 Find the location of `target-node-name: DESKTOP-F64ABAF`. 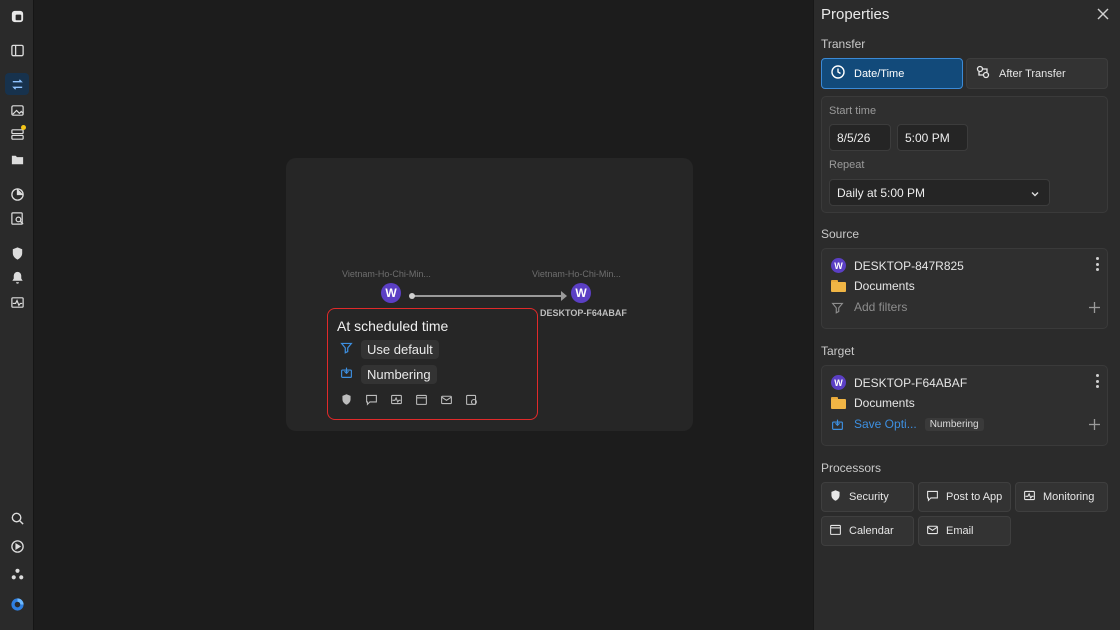

target-node-name: DESKTOP-F64ABAF is located at coordinates (583, 313).